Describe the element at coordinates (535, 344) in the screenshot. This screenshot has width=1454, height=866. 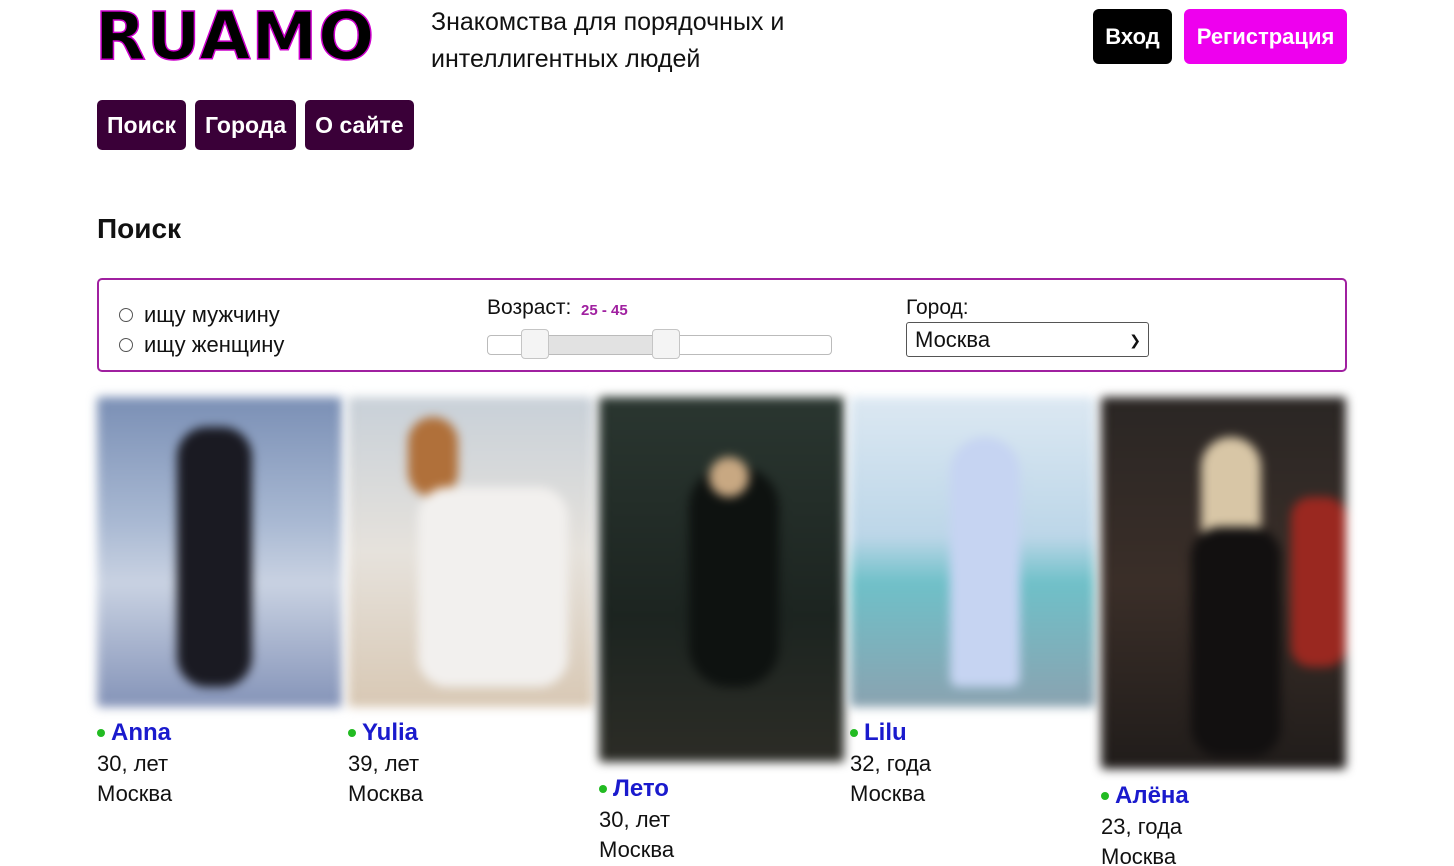
I see `age-slider-min-handle` at that location.